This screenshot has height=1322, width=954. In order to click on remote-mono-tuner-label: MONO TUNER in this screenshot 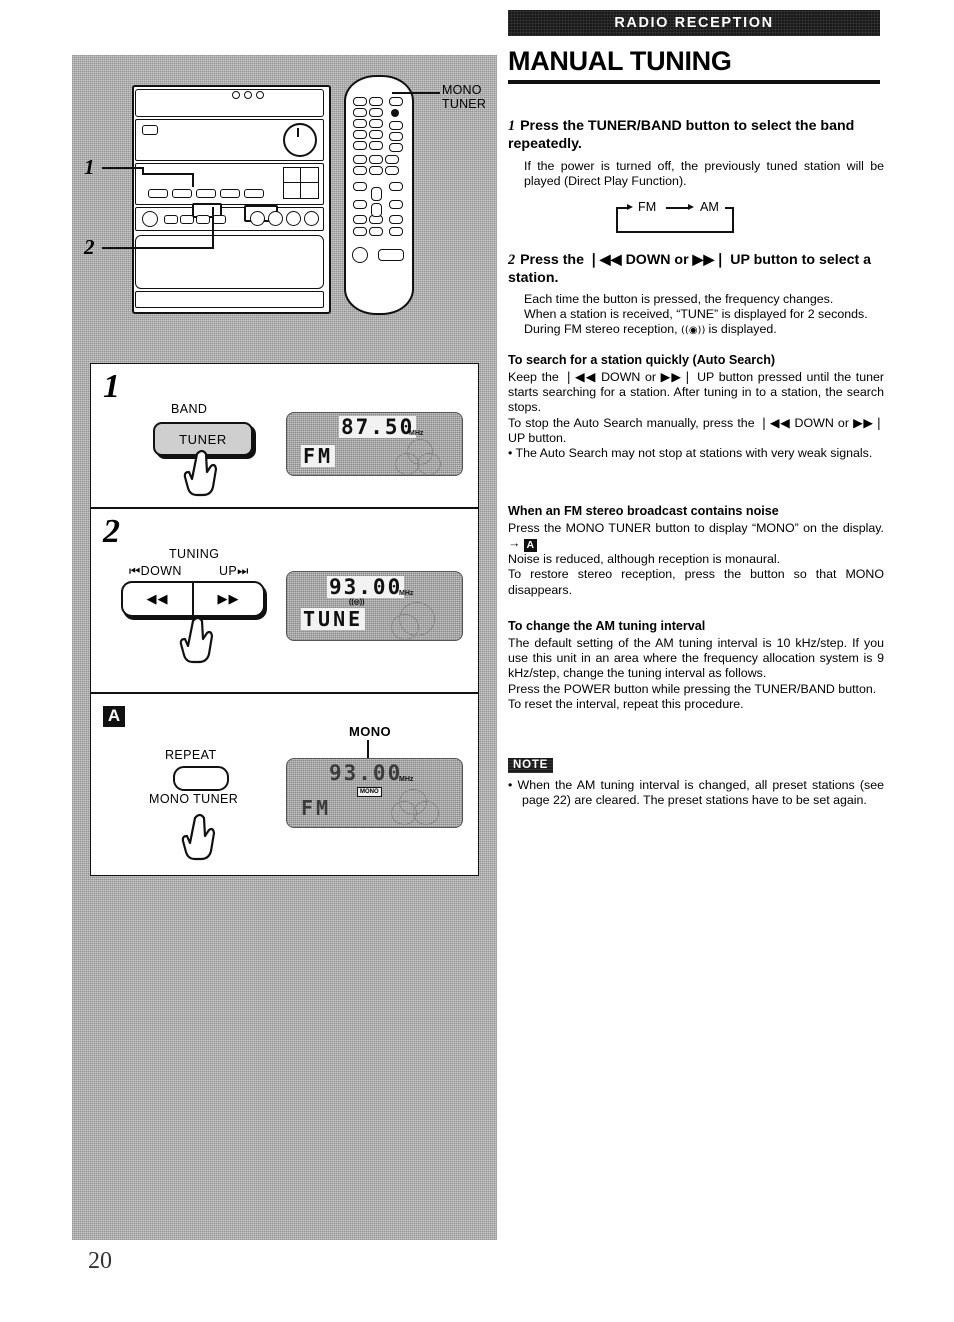, I will do `click(464, 97)`.